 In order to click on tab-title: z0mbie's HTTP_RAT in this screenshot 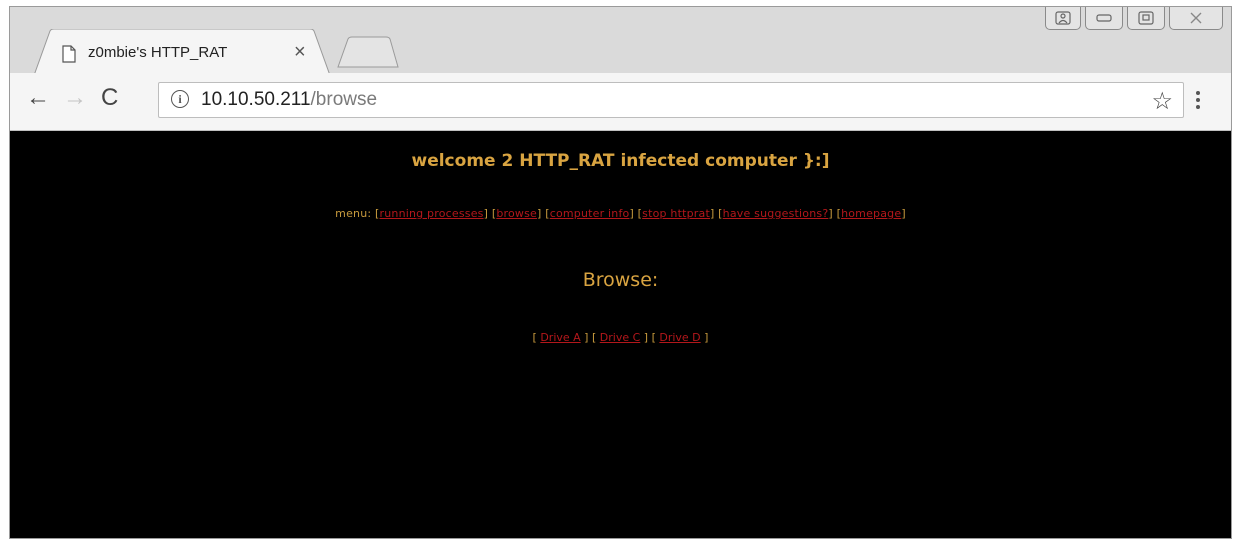, I will do `click(158, 52)`.